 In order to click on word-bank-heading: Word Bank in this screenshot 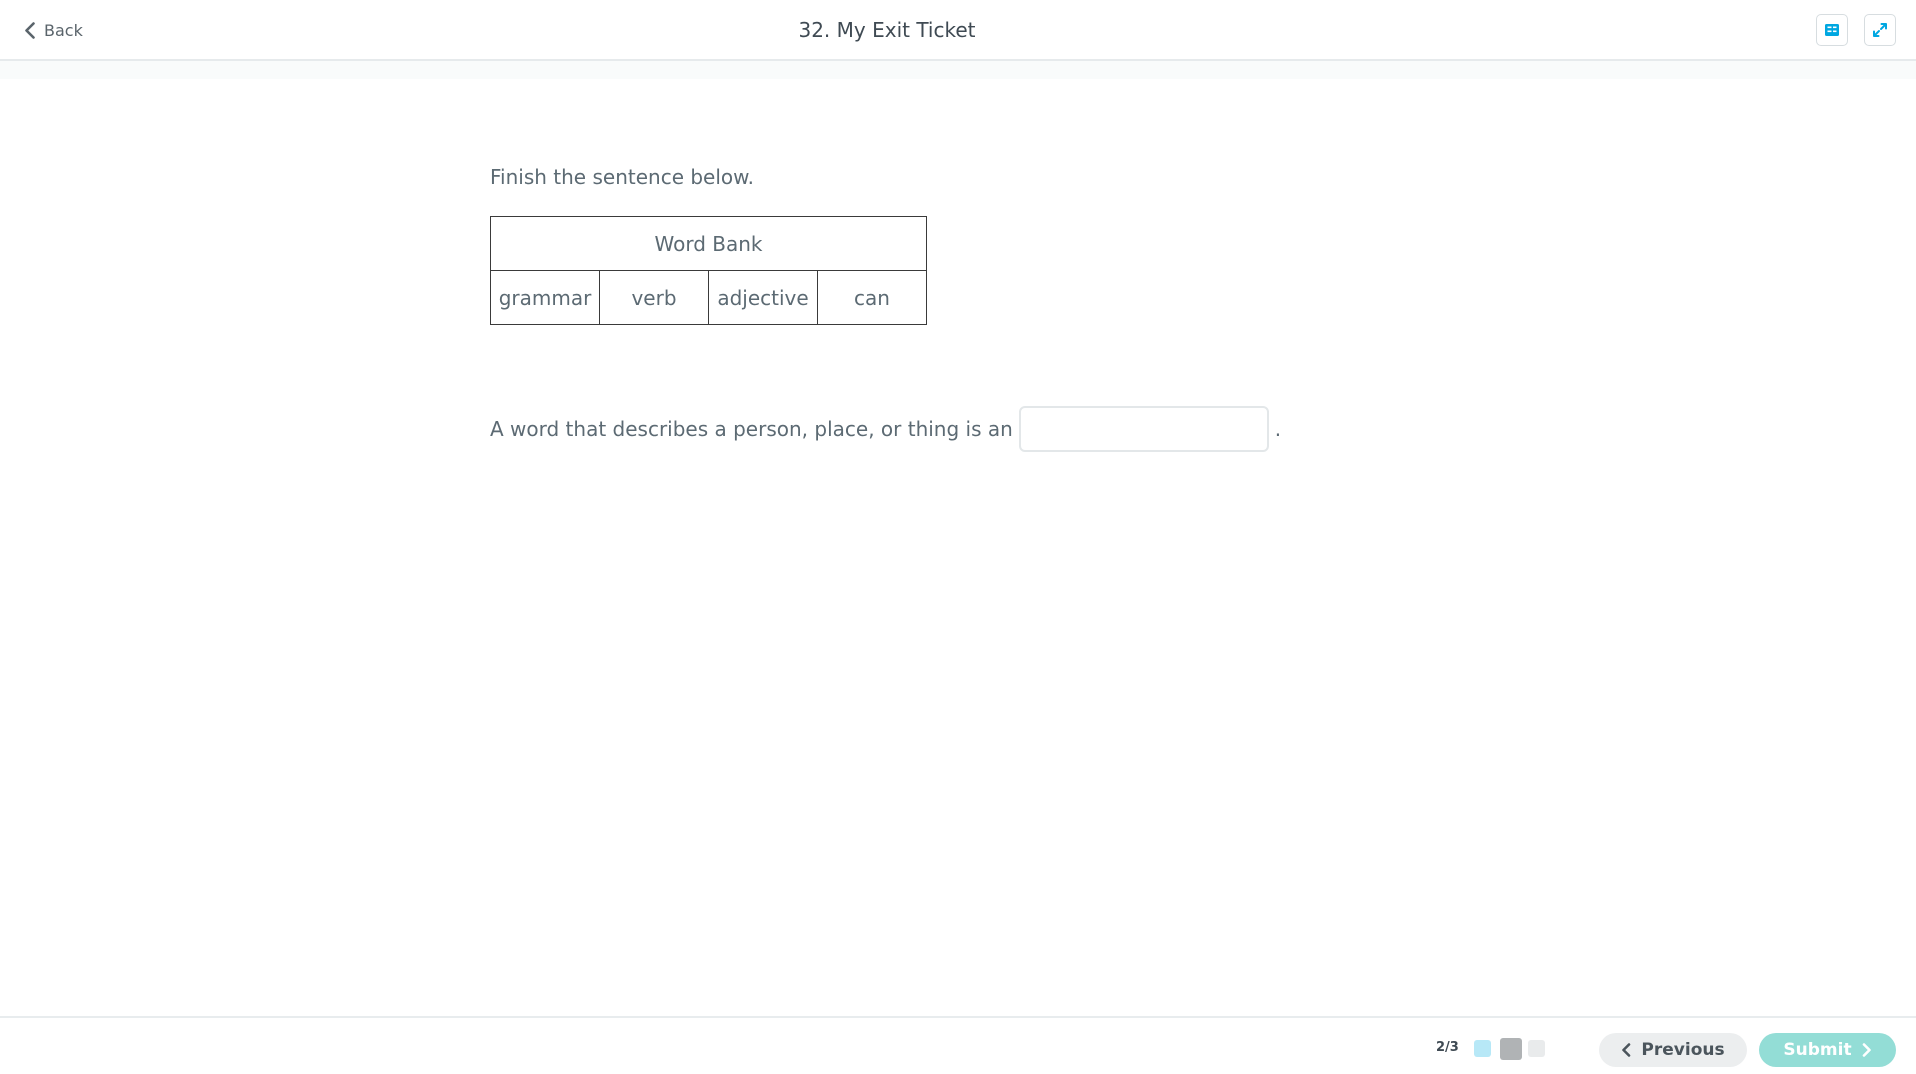, I will do `click(708, 243)`.